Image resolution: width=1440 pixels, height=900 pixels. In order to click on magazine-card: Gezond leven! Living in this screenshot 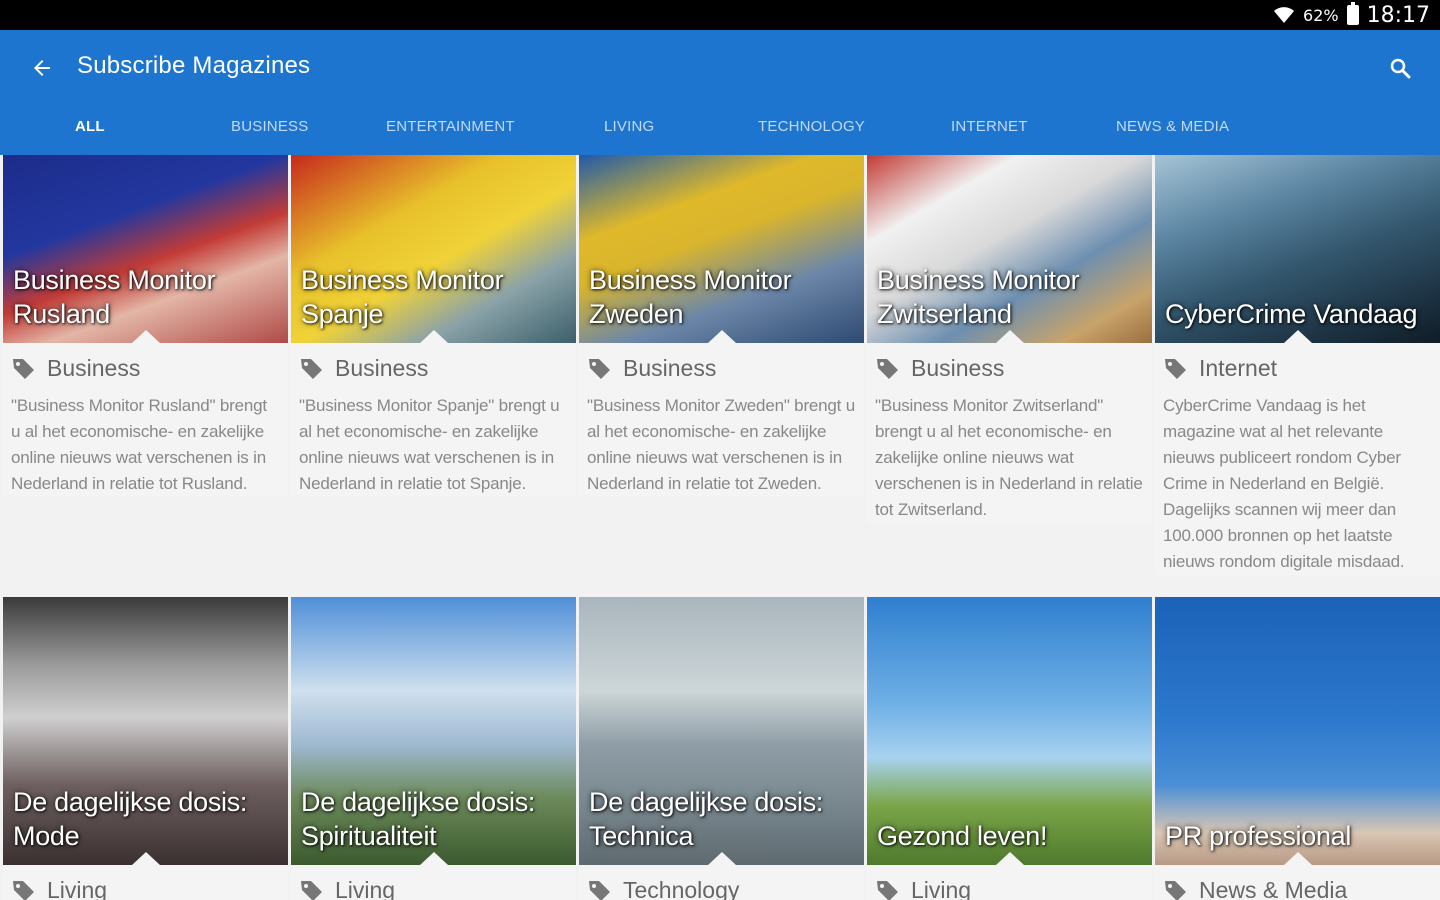, I will do `click(1009, 748)`.